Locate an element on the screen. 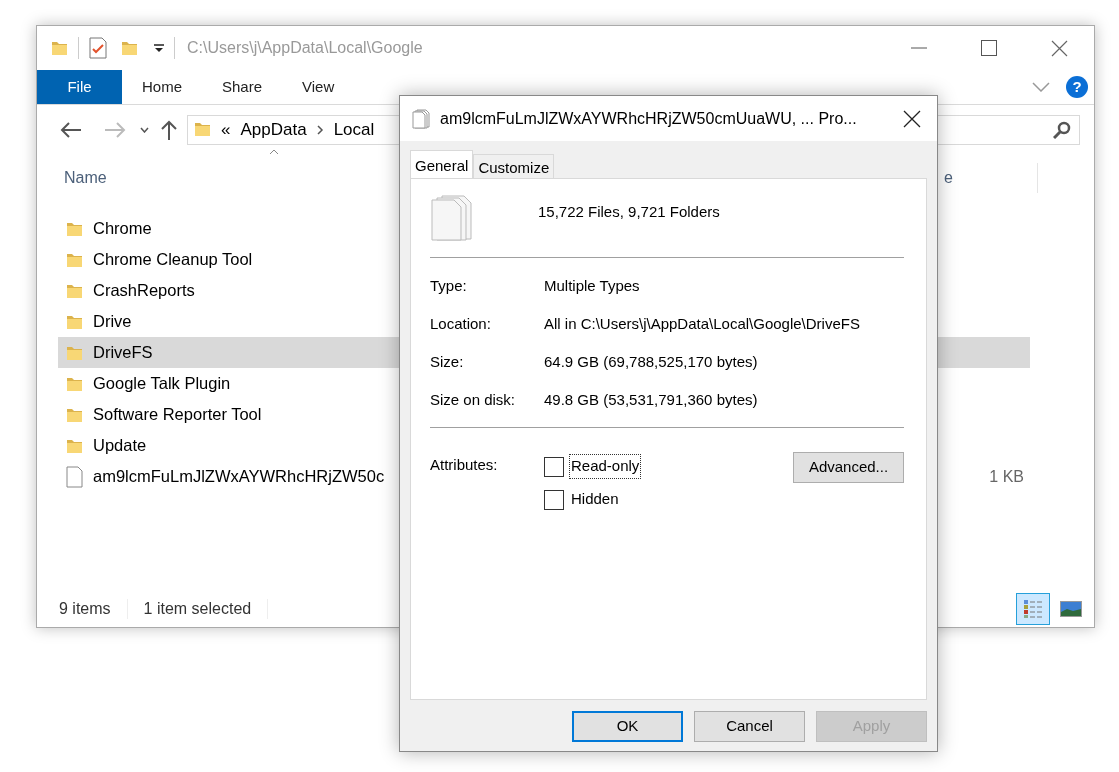 The height and width of the screenshot is (772, 1119). file-name: am9lcmFuLmJlZWxAYWRhcHRjZW50c is located at coordinates (239, 477).